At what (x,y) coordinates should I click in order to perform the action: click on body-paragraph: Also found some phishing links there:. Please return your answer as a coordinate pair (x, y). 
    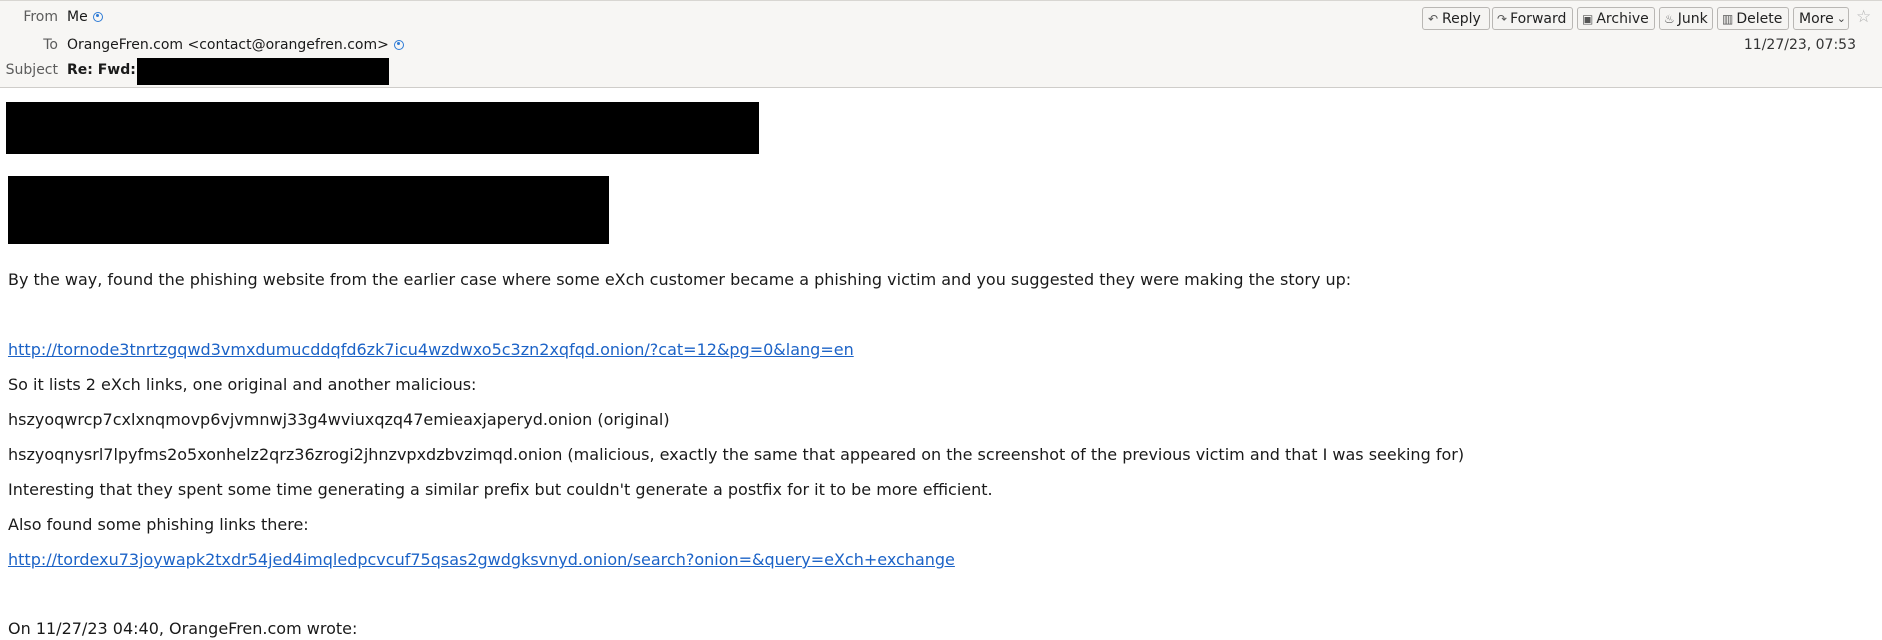
    Looking at the image, I should click on (158, 524).